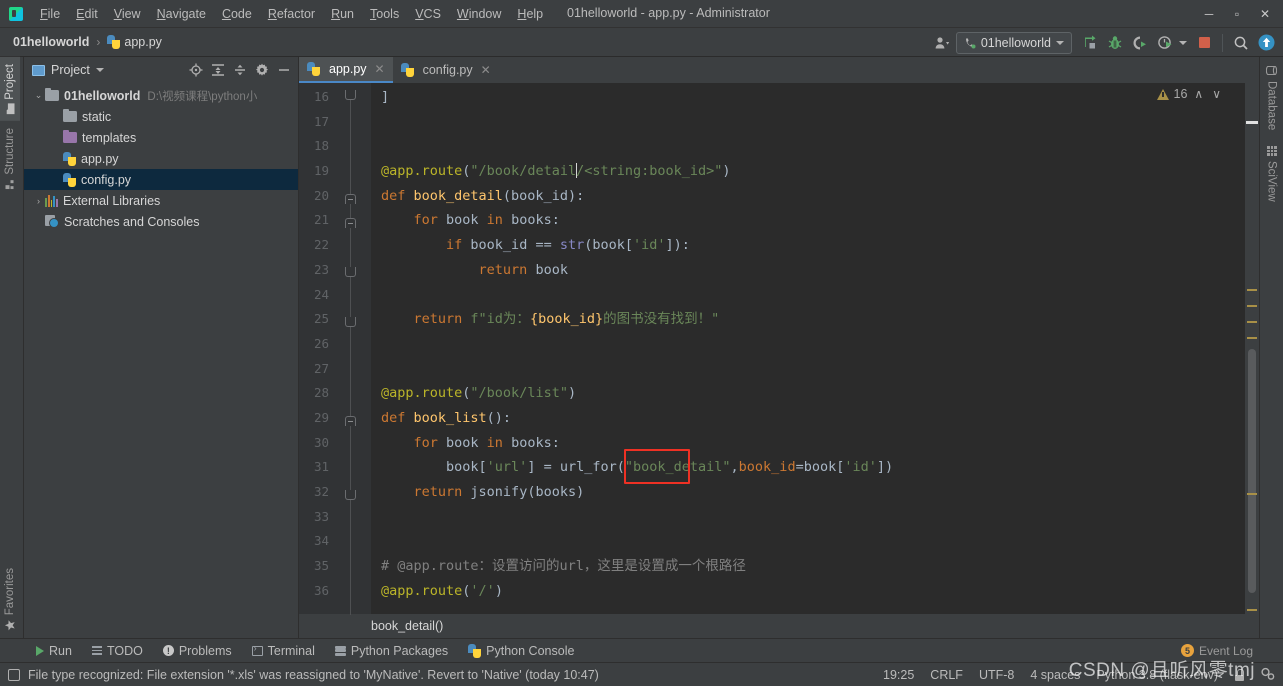  I want to click on minimize-button: ─, so click(1209, 14).